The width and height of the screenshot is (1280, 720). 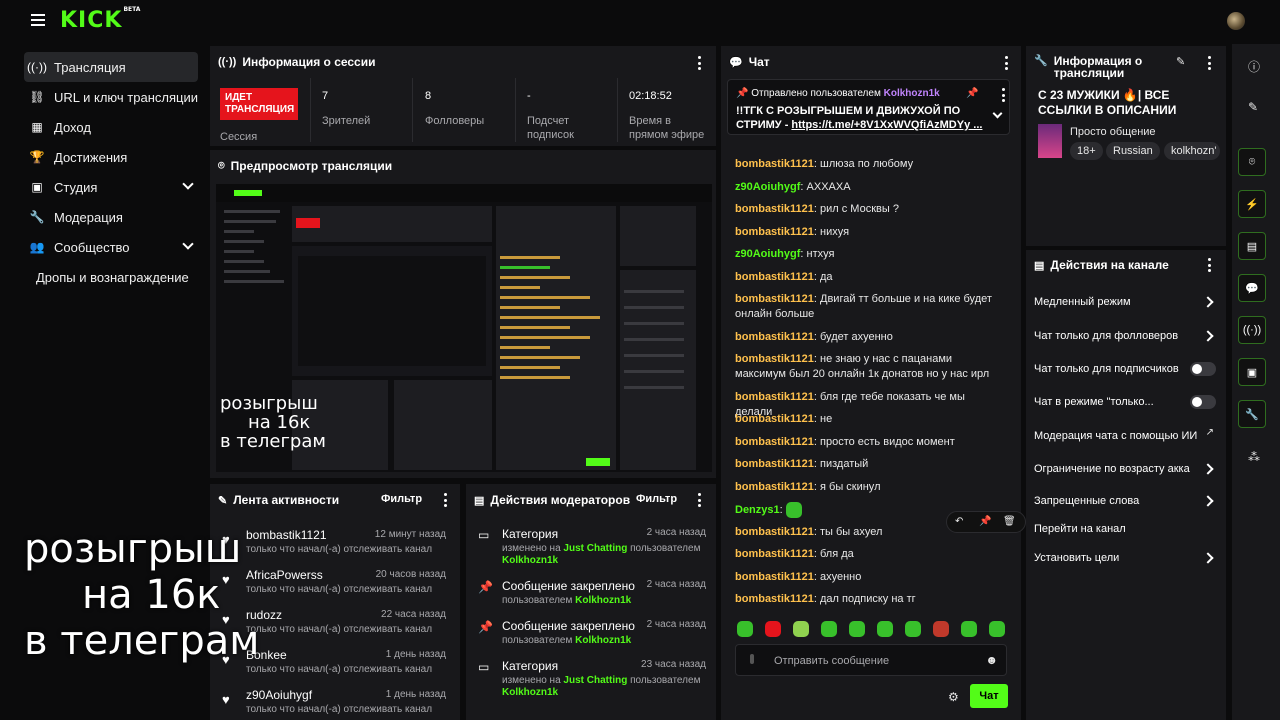 What do you see at coordinates (841, 577) in the screenshot?
I see `chat-text: ахуенно` at bounding box center [841, 577].